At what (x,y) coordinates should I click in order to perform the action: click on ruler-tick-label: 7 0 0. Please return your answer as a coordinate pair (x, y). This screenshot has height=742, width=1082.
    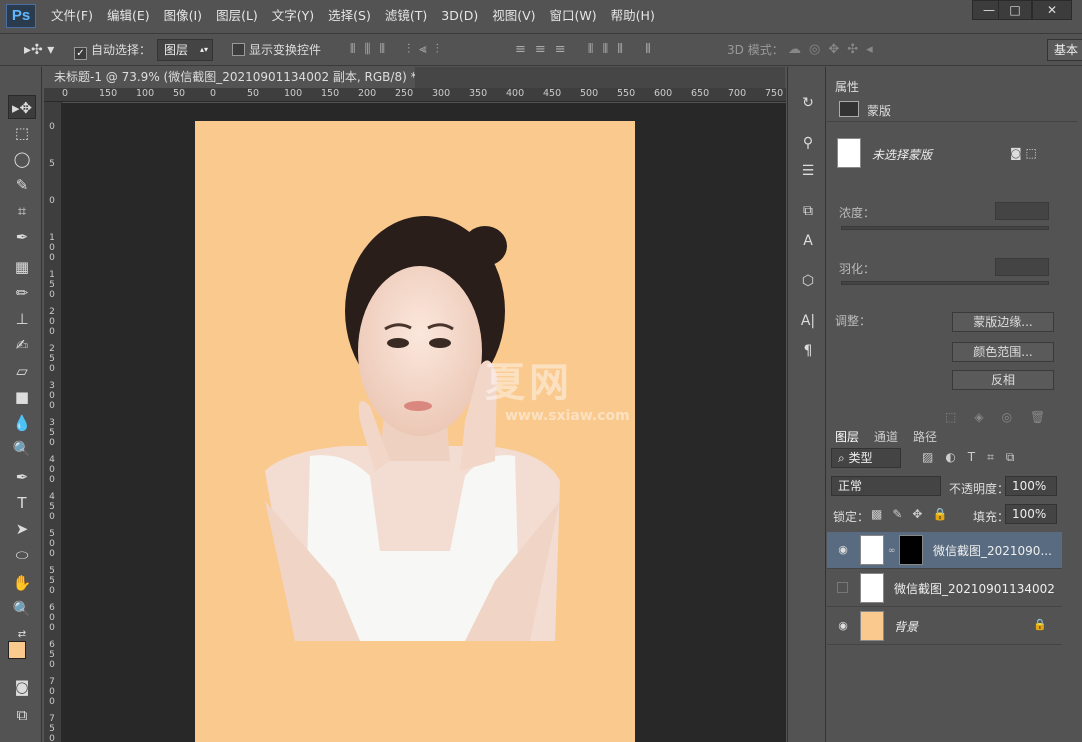
    Looking at the image, I should click on (52, 692).